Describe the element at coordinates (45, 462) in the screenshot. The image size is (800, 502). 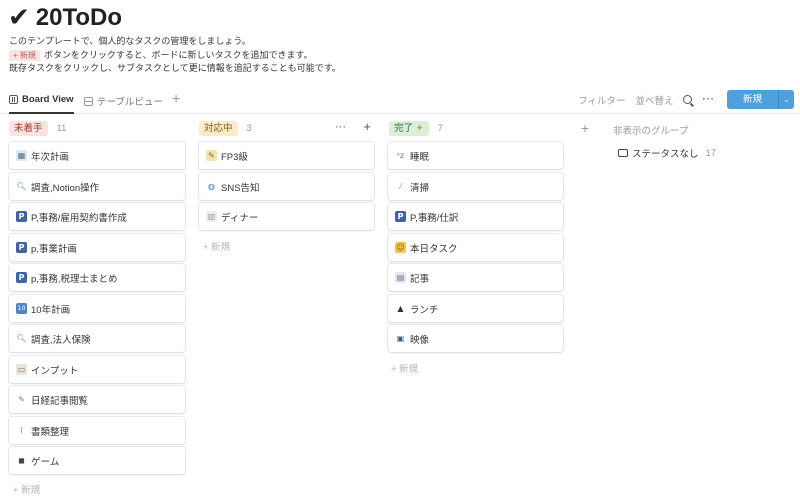
I see `task-card-title: ゲーム` at that location.